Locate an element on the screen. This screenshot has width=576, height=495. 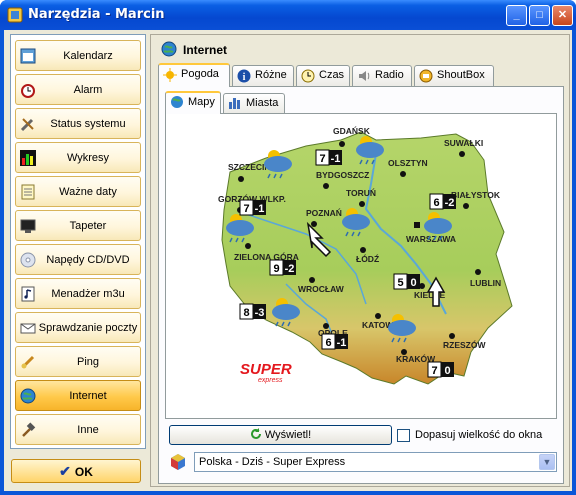
sidebar-item-sprawdzanie-poczty: Sprawdzanie poczty is located at coordinates (78, 327).